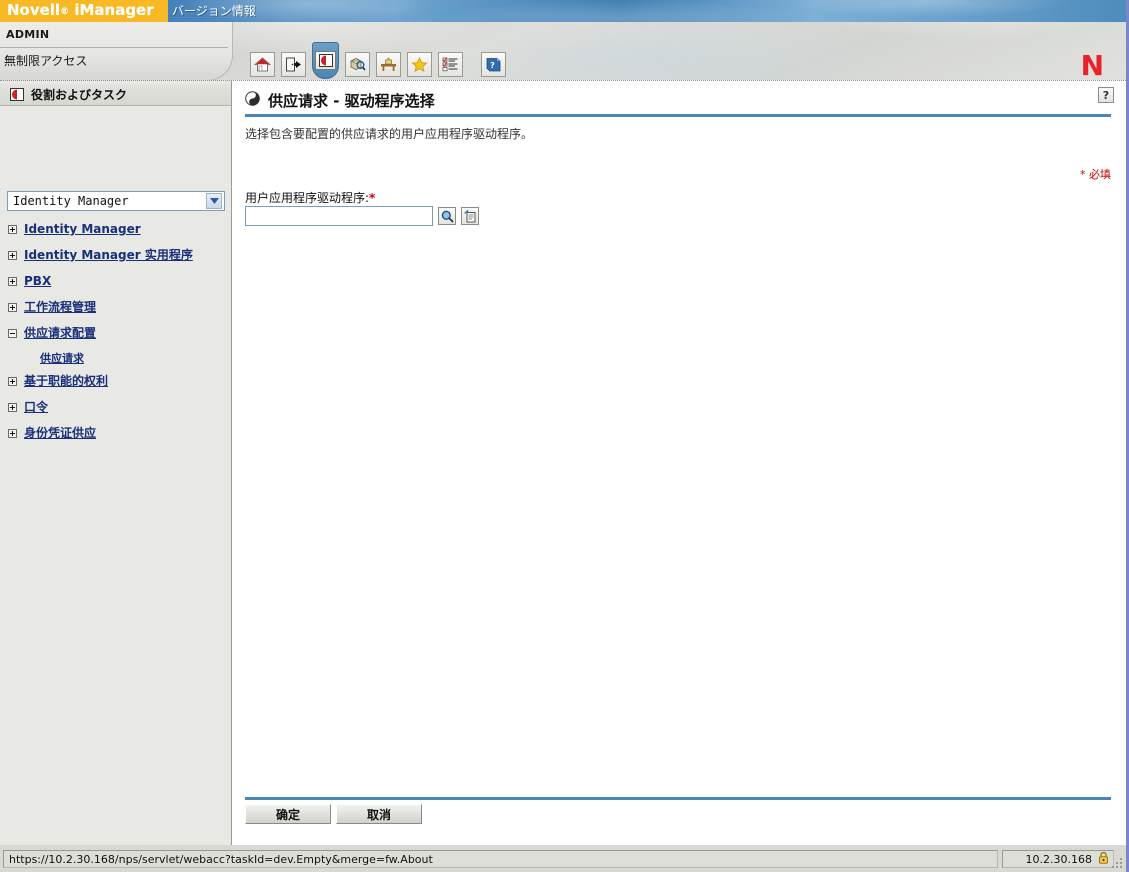  I want to click on object-history-button, so click(470, 216).